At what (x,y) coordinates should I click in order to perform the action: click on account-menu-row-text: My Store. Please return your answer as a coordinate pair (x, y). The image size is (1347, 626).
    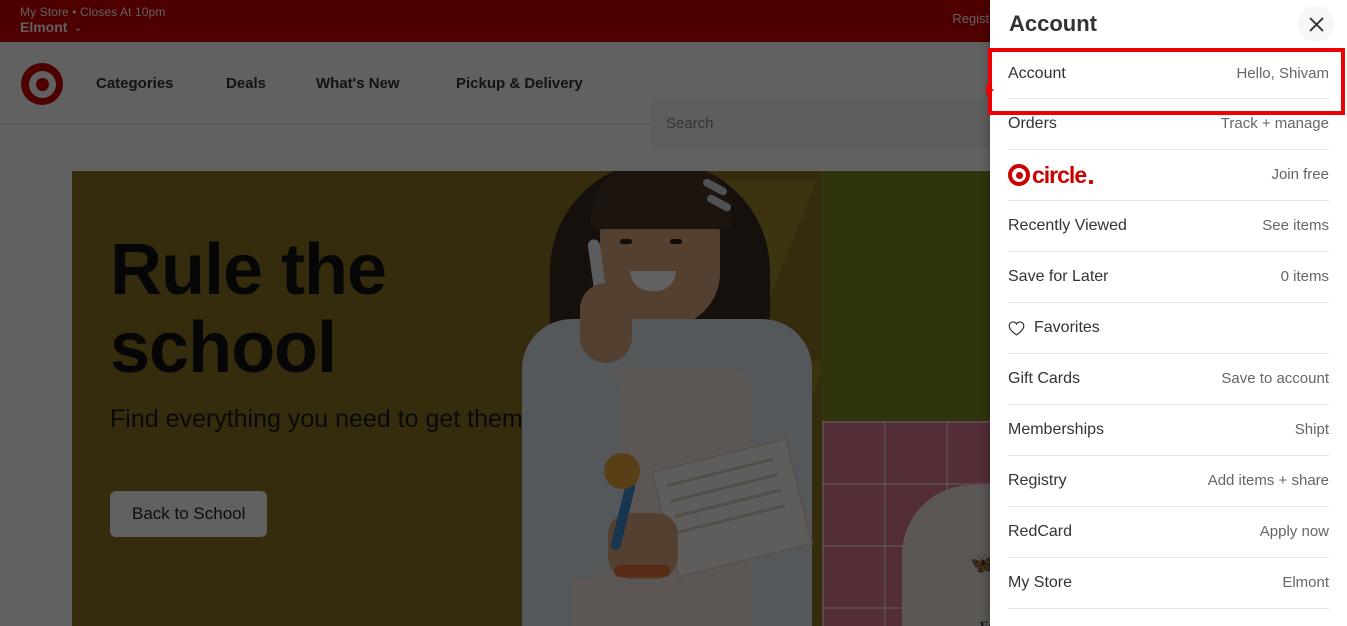
    Looking at the image, I should click on (1040, 582).